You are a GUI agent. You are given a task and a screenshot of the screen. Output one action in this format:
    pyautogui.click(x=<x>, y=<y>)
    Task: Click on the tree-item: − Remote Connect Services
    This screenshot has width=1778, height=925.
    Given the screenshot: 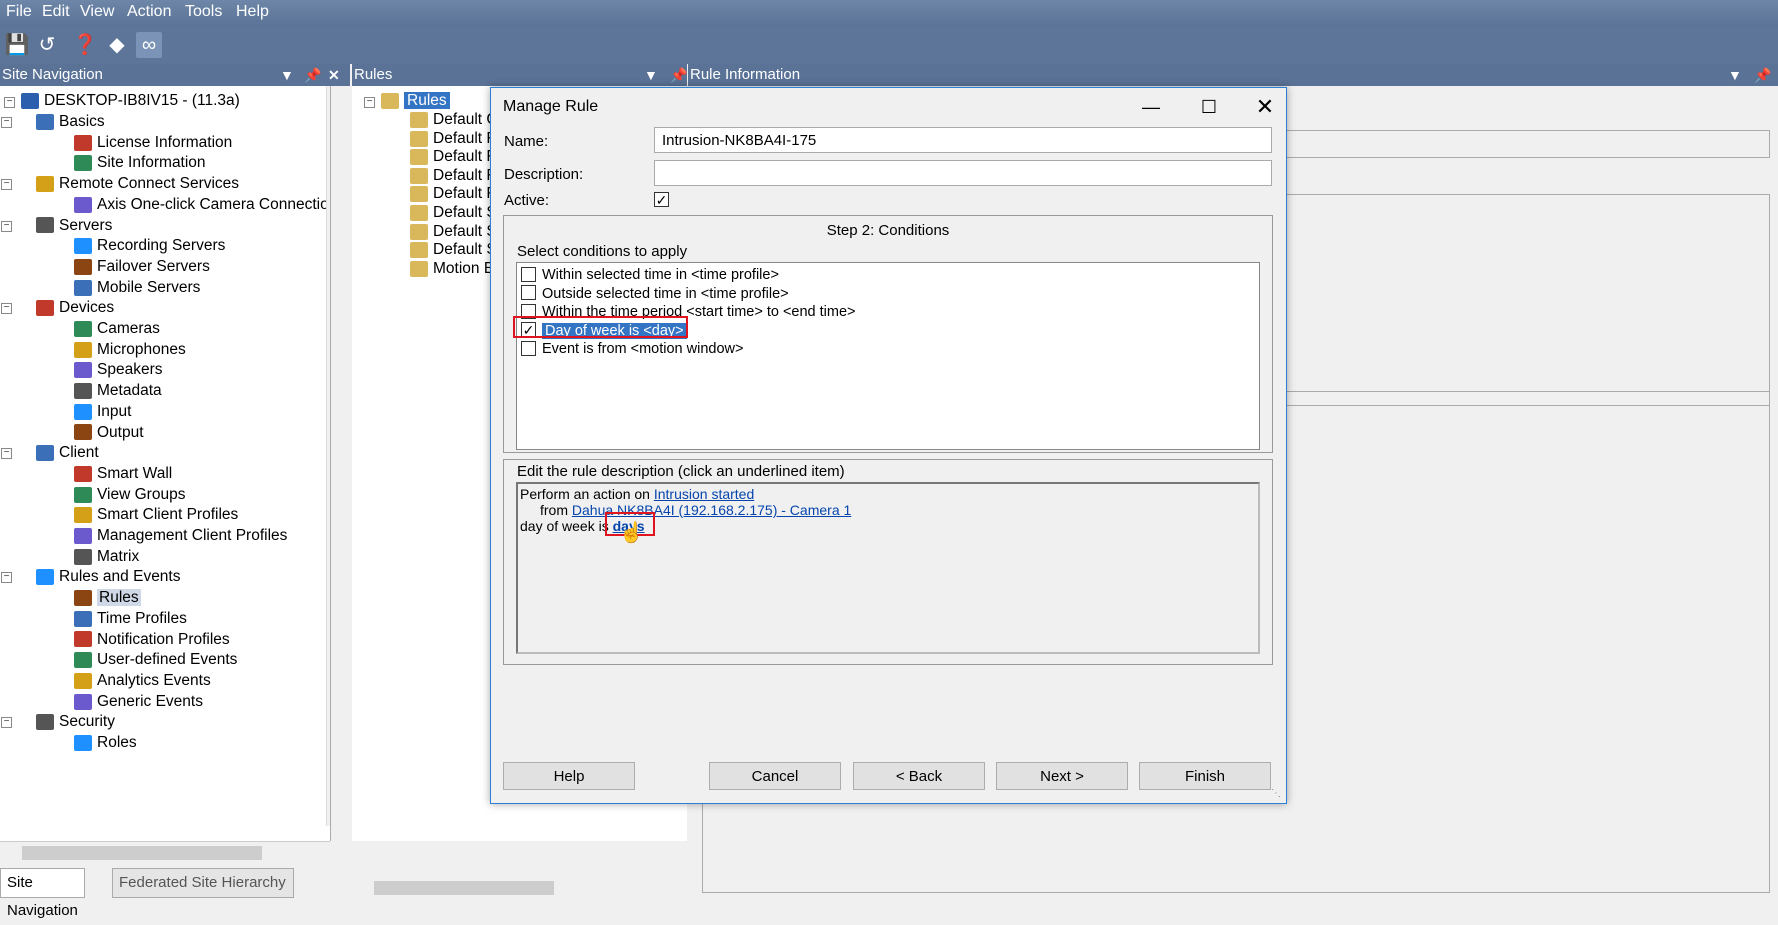 What is the action you would take?
    pyautogui.click(x=120, y=184)
    